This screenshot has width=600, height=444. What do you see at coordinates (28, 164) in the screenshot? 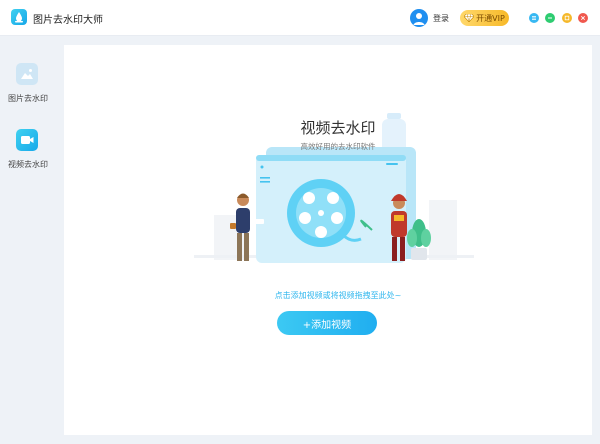
I see `sidebar-item-label: 视频去水印` at bounding box center [28, 164].